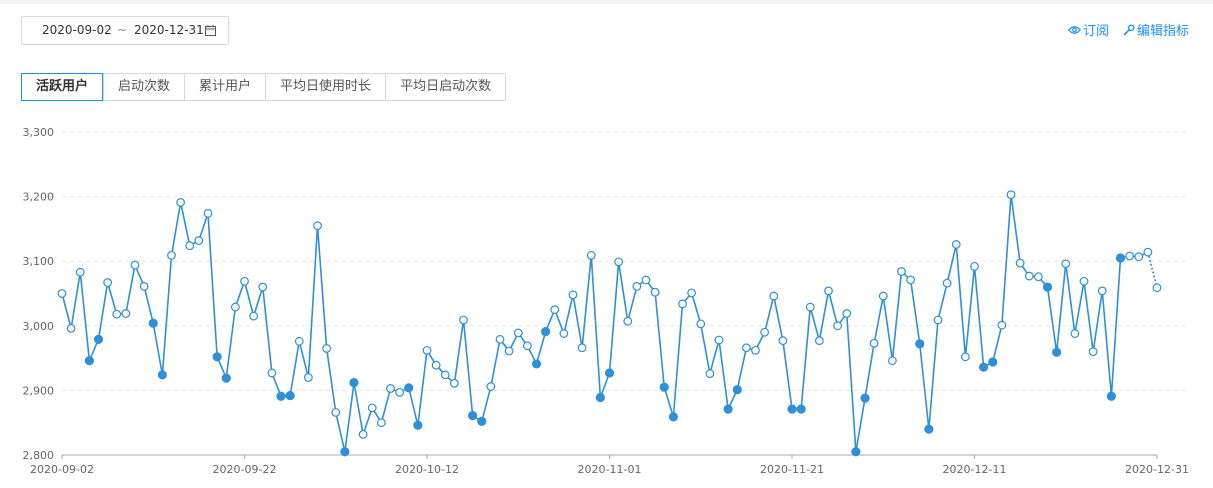 Image resolution: width=1213 pixels, height=488 pixels. I want to click on x-tick-label: 2020-09-02, so click(62, 469).